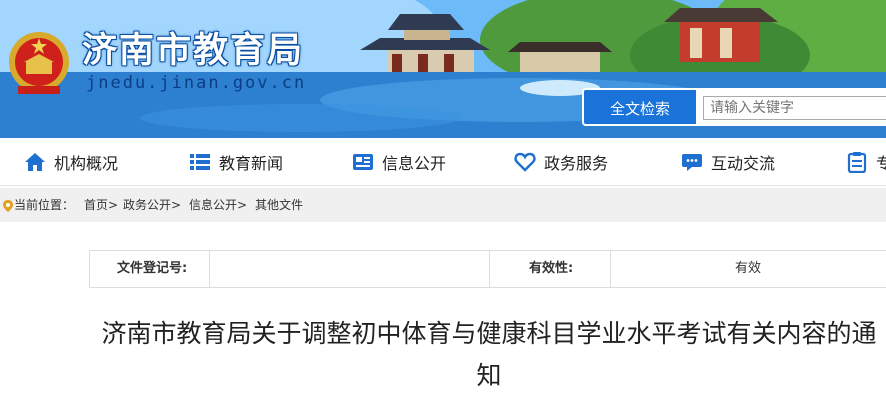 This screenshot has height=400, width=886. I want to click on nav-item-institution: 机构概况, so click(71, 162).